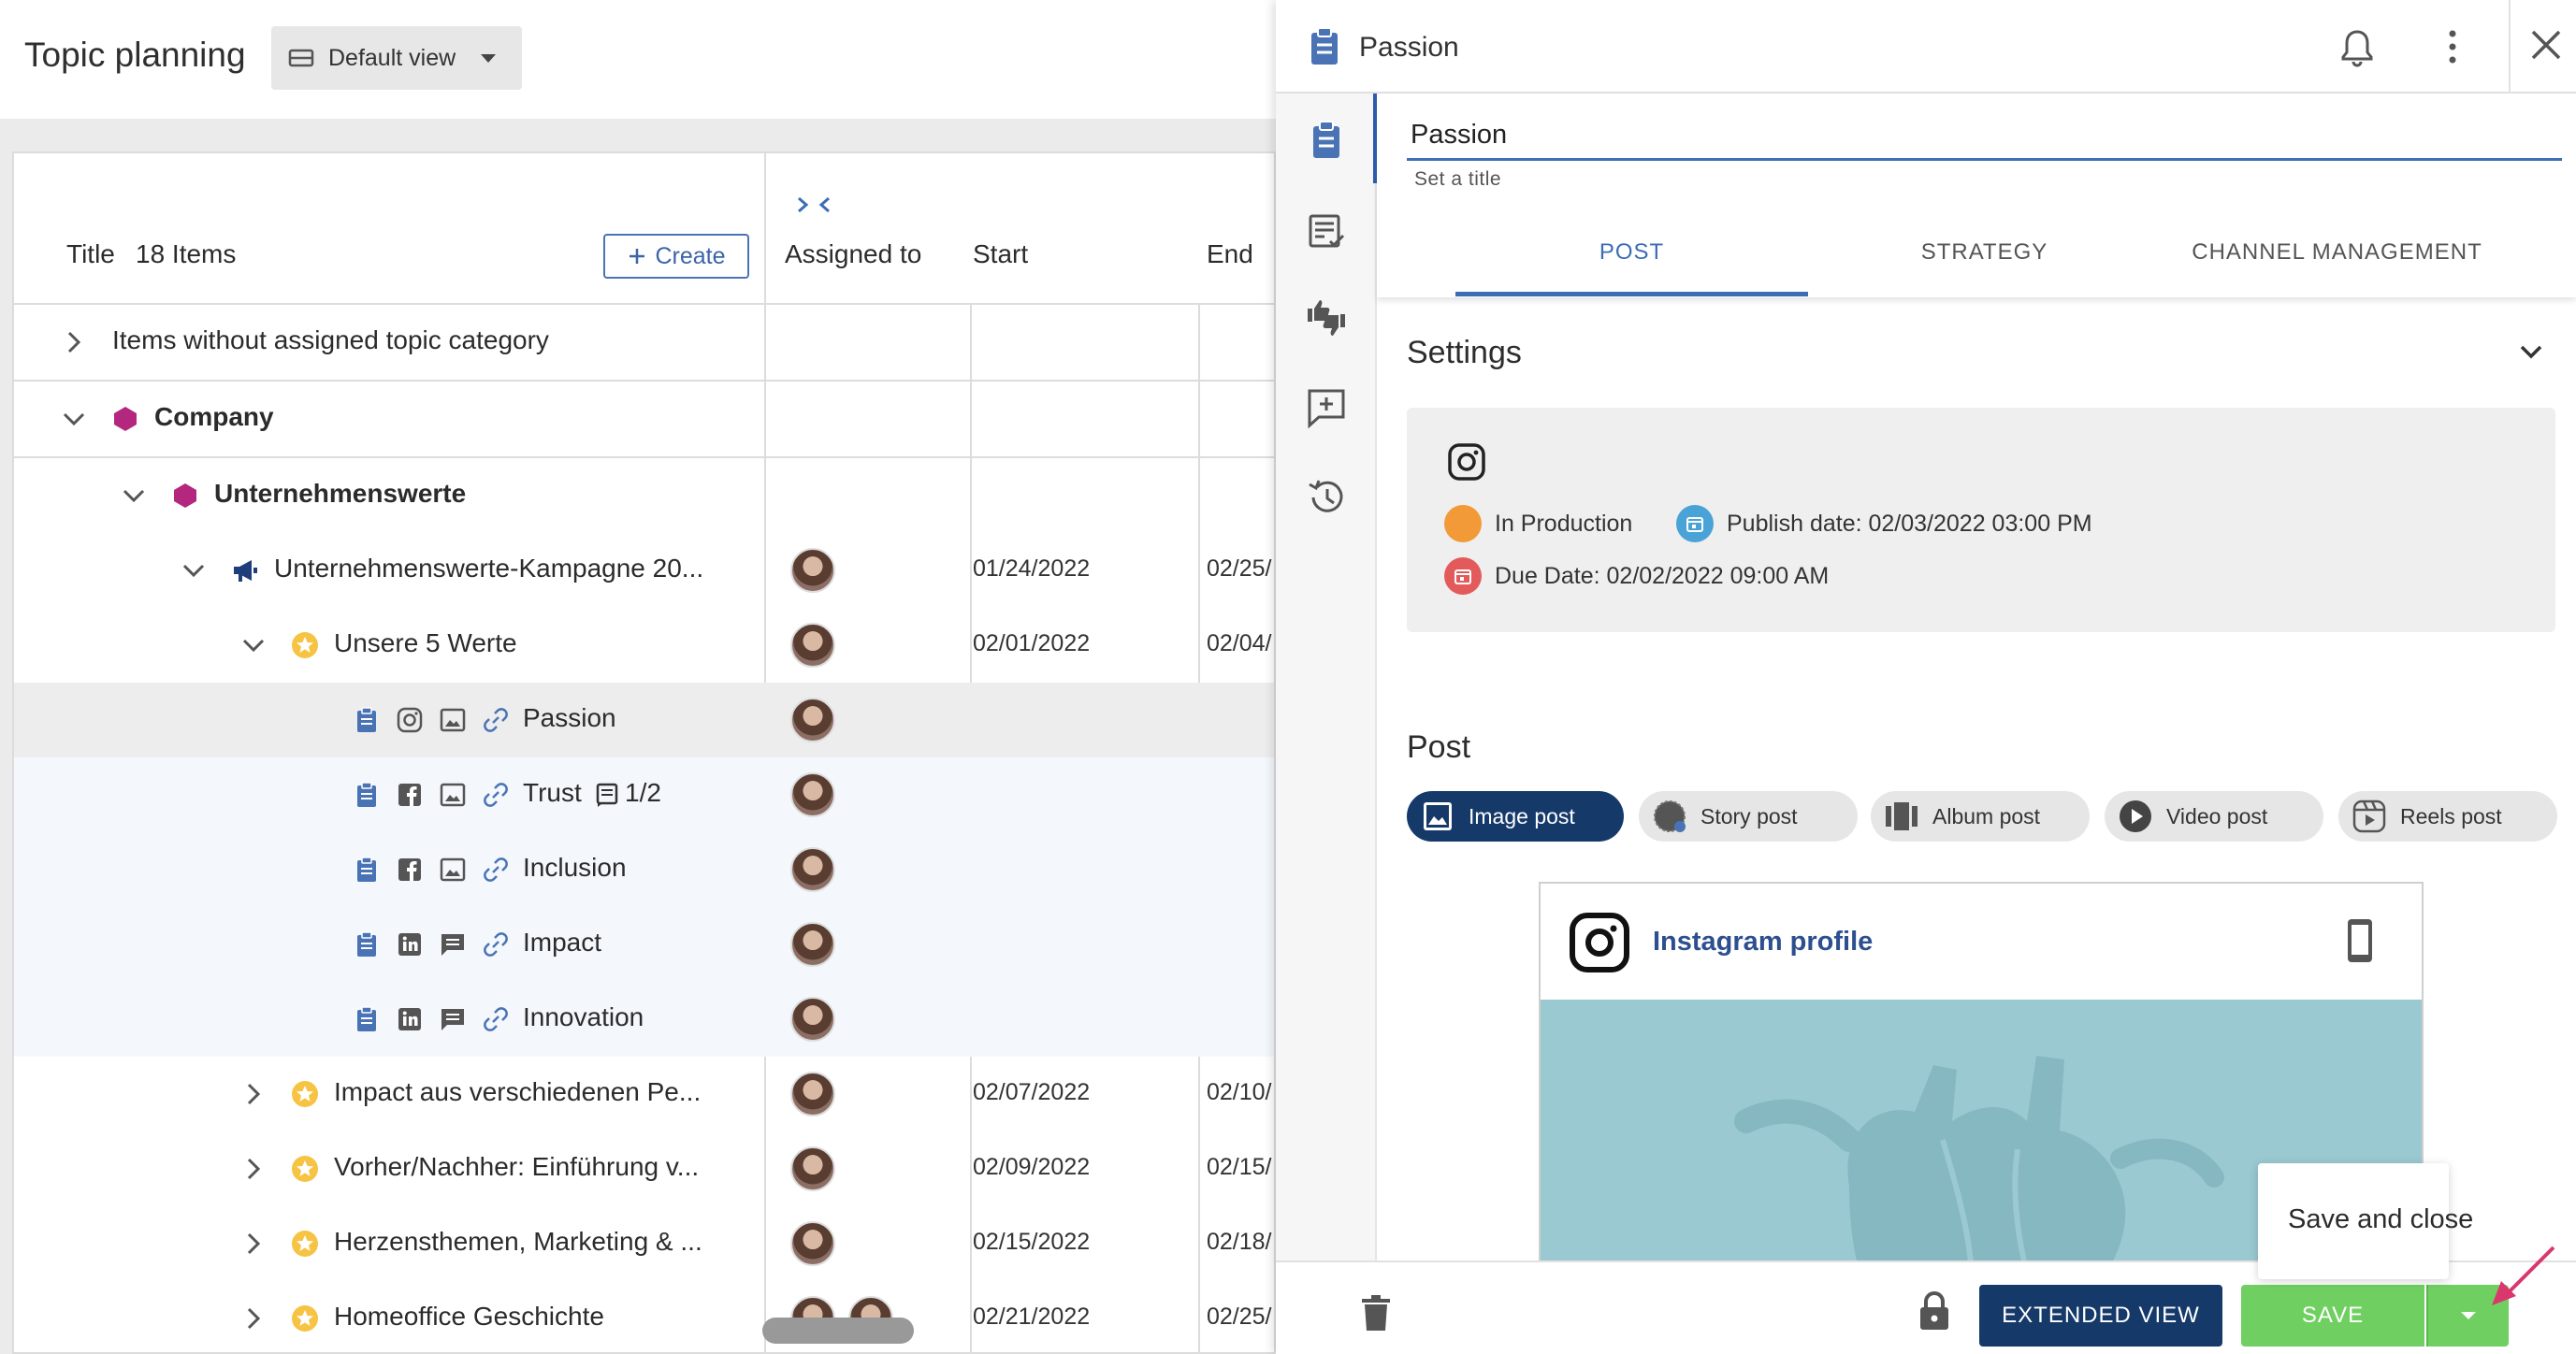 The image size is (2576, 1354). What do you see at coordinates (2357, 47) in the screenshot?
I see `bell-icon` at bounding box center [2357, 47].